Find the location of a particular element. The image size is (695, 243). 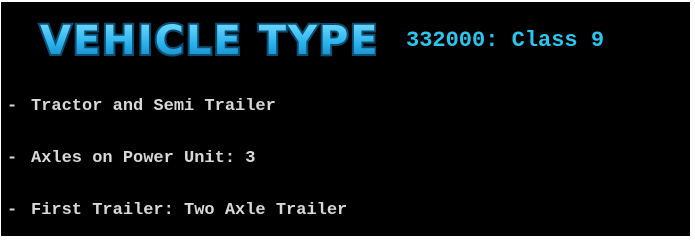

vehicle-type-title-logo: VEHICLE TYPE VEHICLE TYPE is located at coordinates (207, 38).